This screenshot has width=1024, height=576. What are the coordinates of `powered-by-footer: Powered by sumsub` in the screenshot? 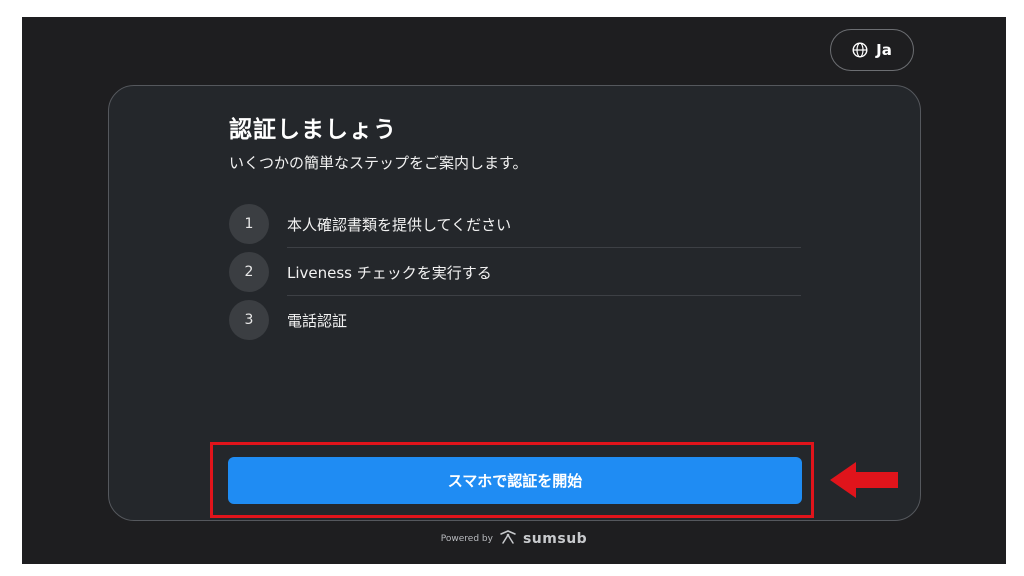 It's located at (514, 538).